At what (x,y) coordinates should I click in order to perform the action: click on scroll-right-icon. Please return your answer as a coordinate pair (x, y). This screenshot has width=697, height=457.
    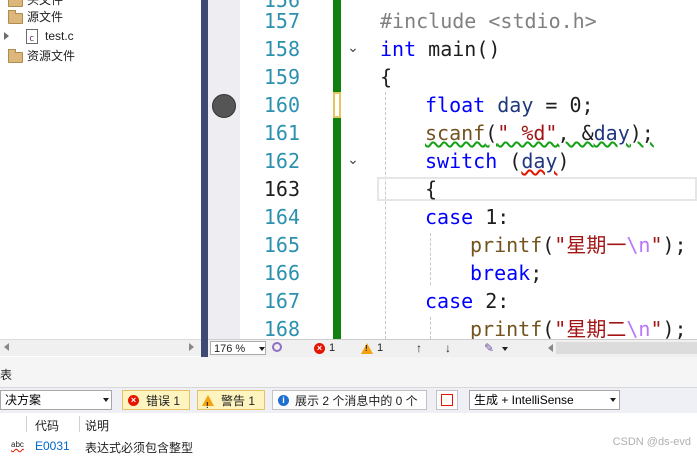
    Looking at the image, I should click on (191, 347).